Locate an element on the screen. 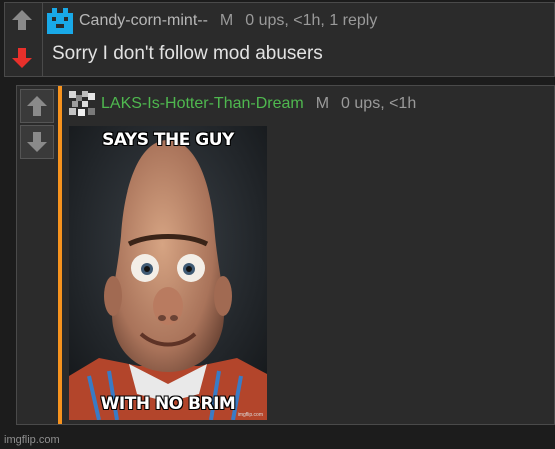 The width and height of the screenshot is (555, 449). comment-meta: 0 ups, <1h, 1 reply is located at coordinates (311, 20).